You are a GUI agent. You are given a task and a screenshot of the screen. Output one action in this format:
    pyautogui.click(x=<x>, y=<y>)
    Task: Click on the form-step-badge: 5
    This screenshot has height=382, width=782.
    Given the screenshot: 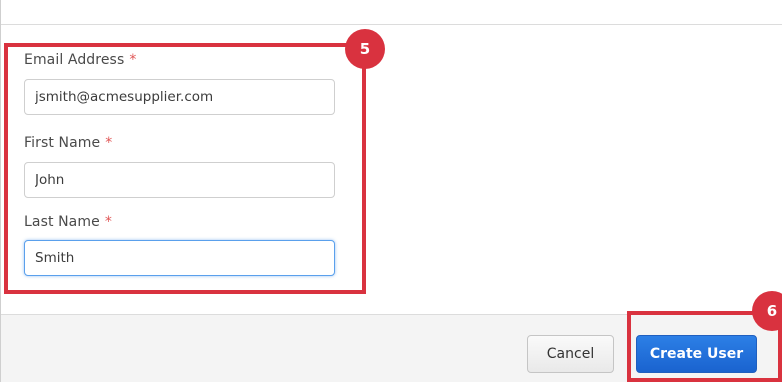 What is the action you would take?
    pyautogui.click(x=365, y=49)
    